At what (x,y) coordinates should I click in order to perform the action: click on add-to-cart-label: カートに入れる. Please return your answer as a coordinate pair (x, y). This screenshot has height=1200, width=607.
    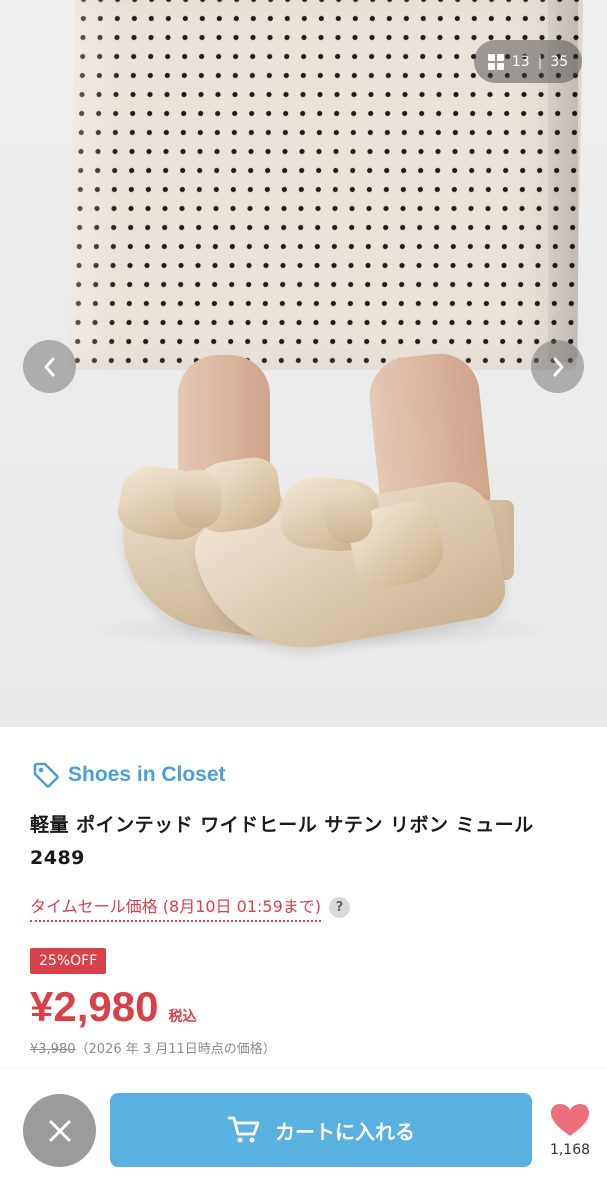
    Looking at the image, I should click on (345, 1131).